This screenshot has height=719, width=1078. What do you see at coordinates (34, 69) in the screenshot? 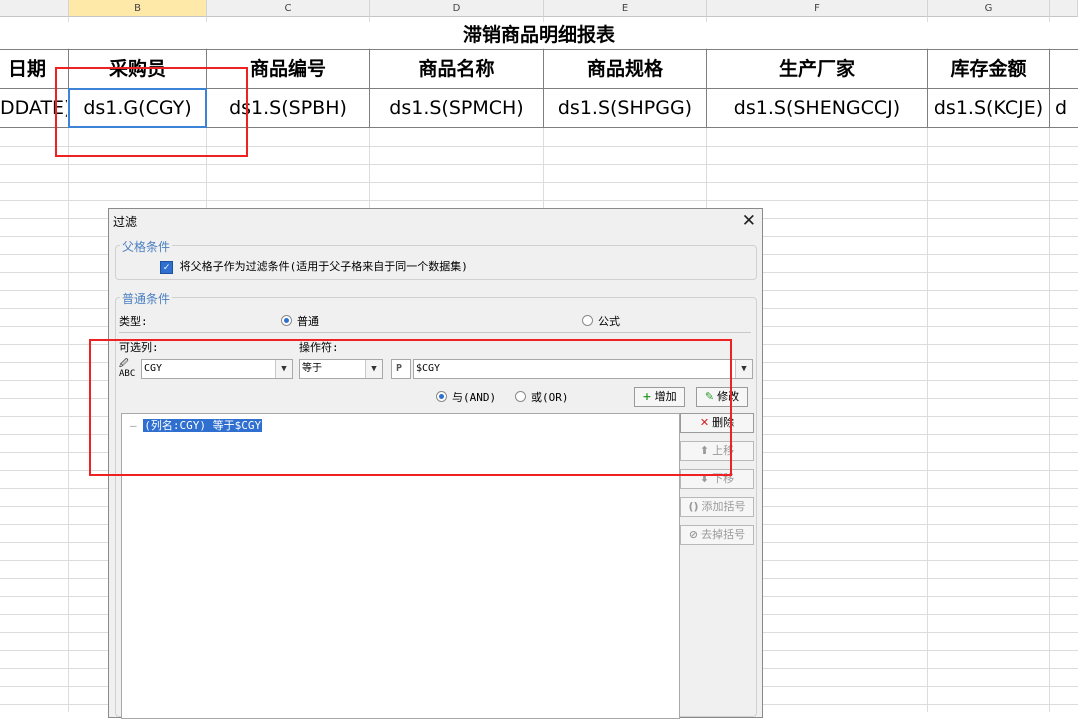
I see `header-cell-date: 日期` at bounding box center [34, 69].